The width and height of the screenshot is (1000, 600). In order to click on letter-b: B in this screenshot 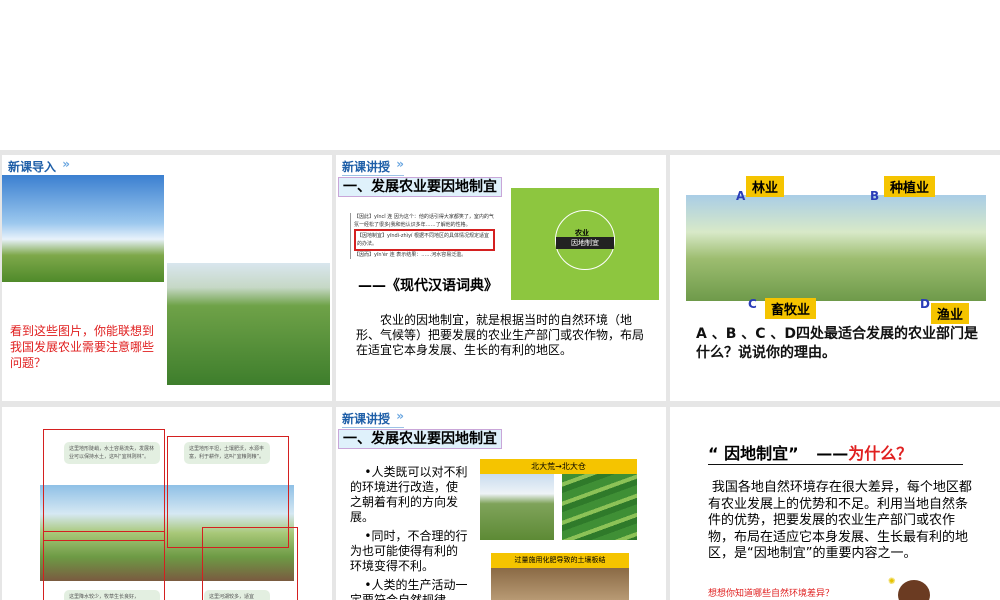, I will do `click(875, 196)`.